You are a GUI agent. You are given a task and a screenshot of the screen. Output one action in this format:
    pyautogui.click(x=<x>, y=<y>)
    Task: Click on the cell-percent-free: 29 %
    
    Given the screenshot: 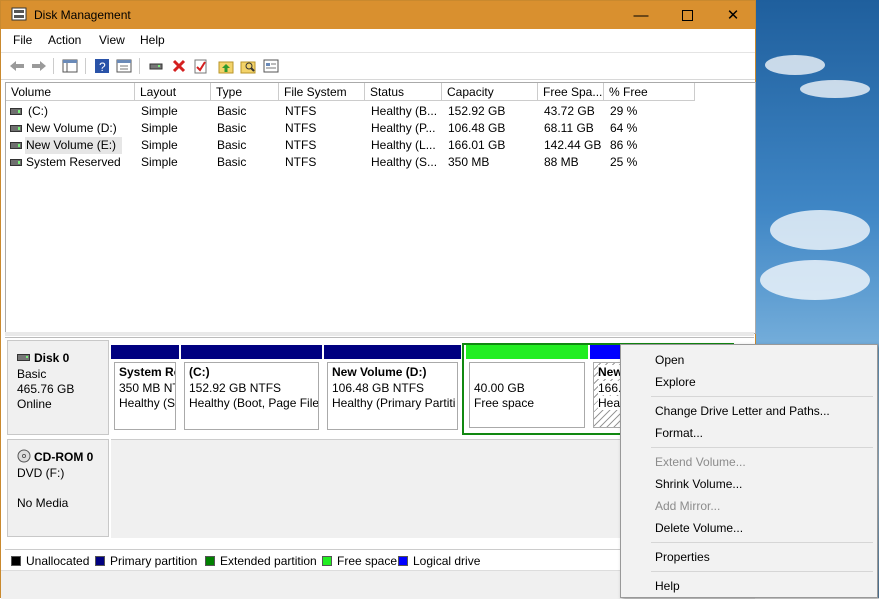 What is the action you would take?
    pyautogui.click(x=624, y=111)
    